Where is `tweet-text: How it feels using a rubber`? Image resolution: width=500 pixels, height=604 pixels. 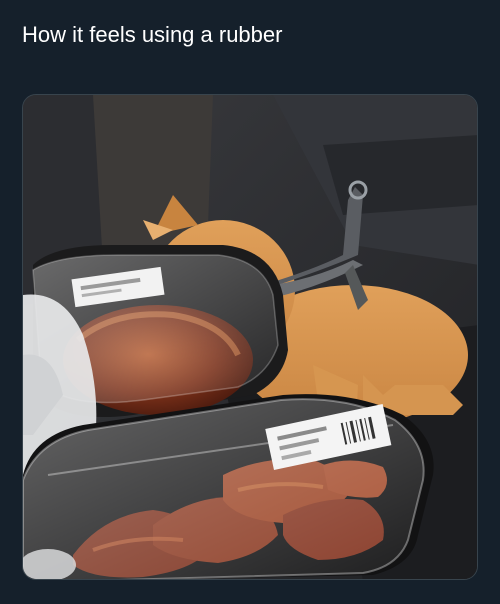
tweet-text: How it feels using a rubber is located at coordinates (152, 34).